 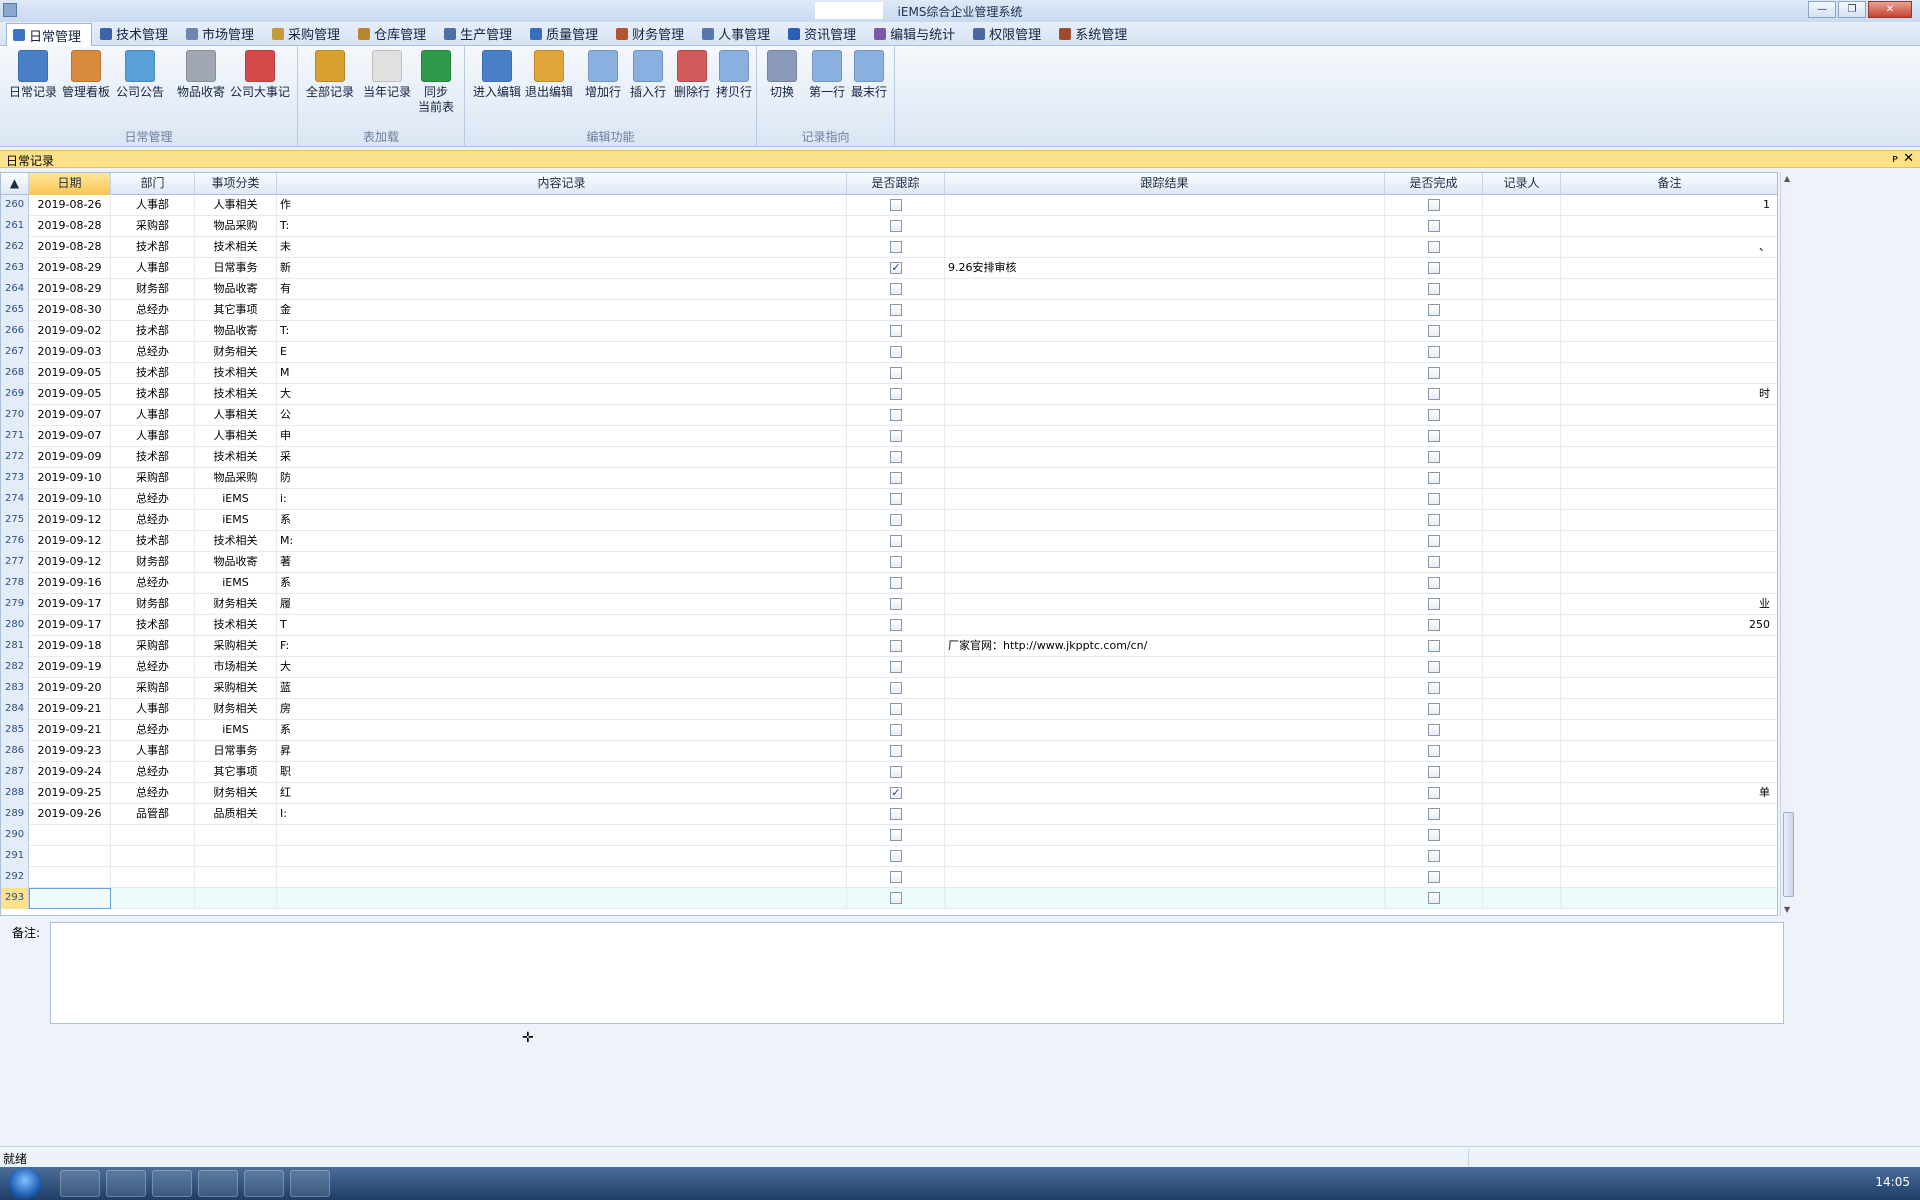 What do you see at coordinates (896, 268) in the screenshot?
I see `track-cell: ✓` at bounding box center [896, 268].